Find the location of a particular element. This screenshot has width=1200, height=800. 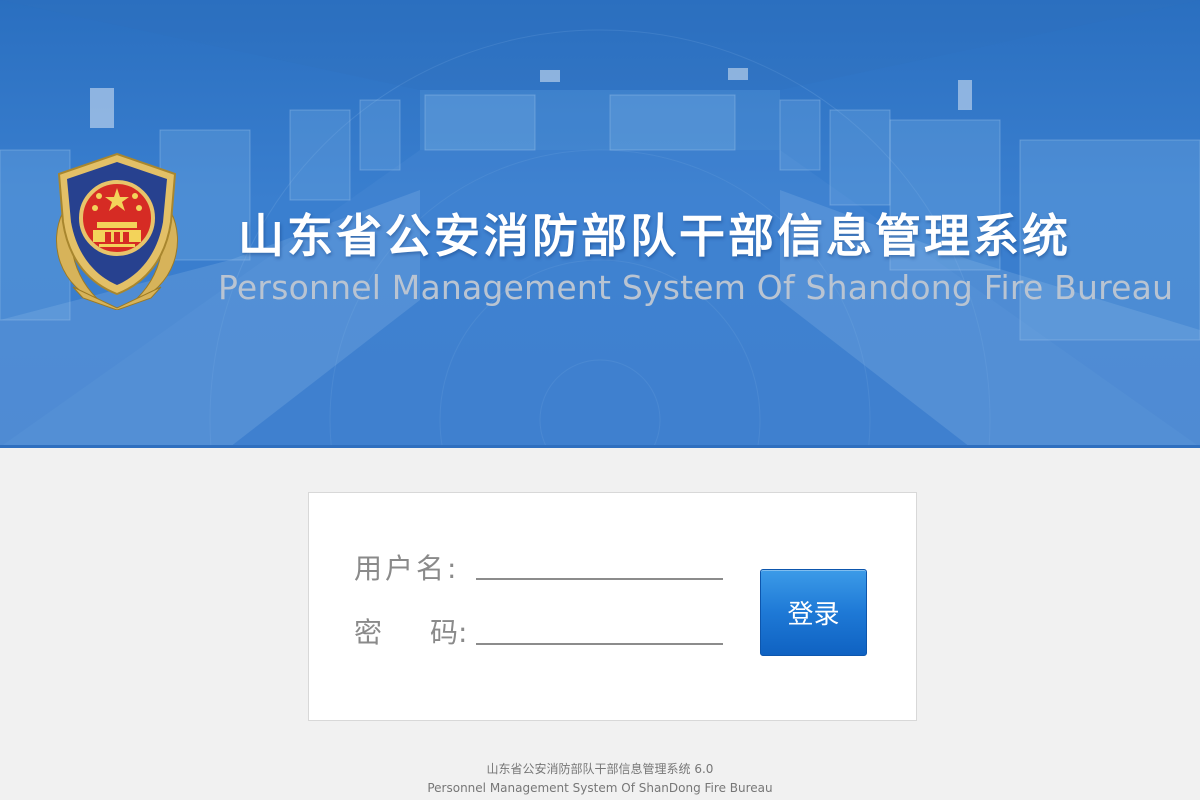

login-panel: 用户名: 密 码: 登录 is located at coordinates (612, 606).